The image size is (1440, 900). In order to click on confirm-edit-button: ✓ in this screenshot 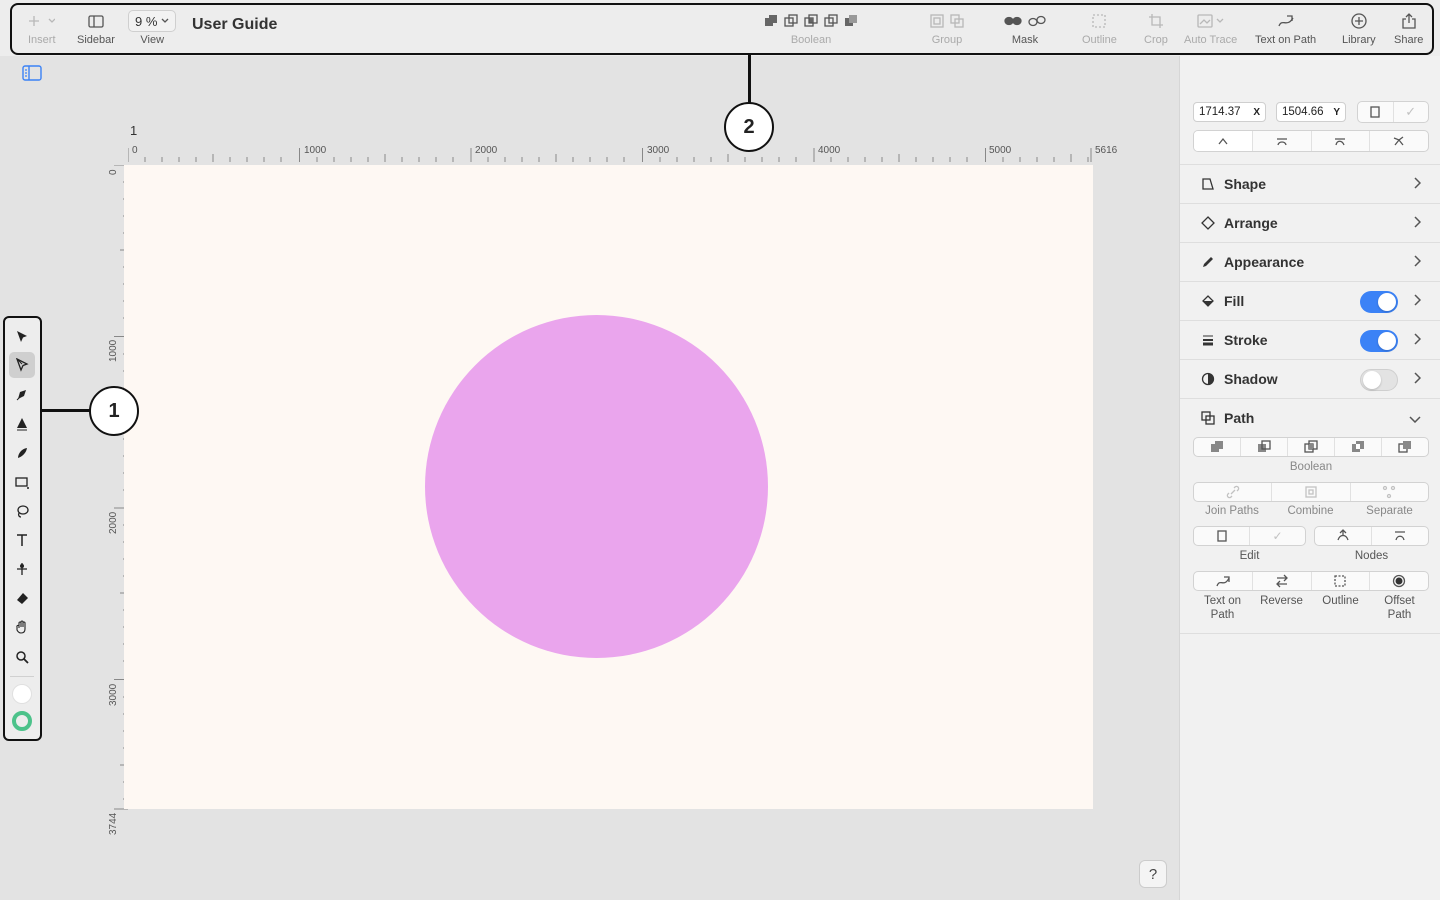, I will do `click(1411, 112)`.